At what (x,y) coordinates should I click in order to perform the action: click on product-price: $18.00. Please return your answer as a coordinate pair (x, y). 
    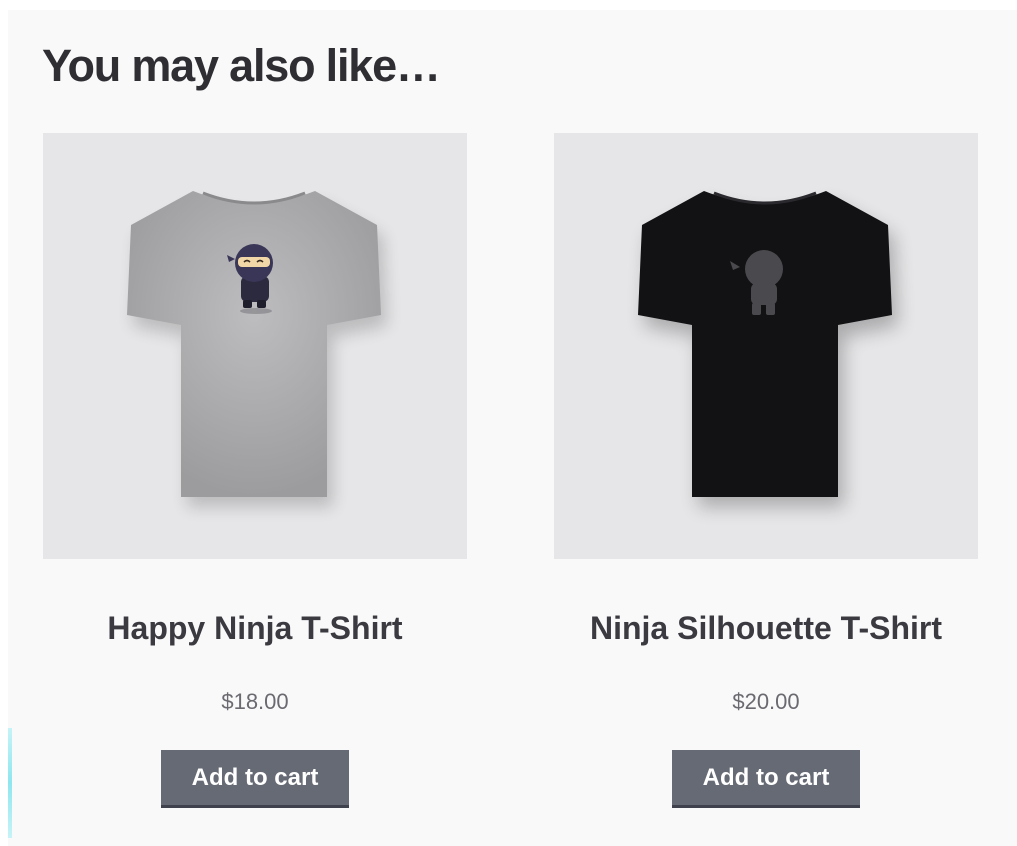
    Looking at the image, I should click on (255, 701).